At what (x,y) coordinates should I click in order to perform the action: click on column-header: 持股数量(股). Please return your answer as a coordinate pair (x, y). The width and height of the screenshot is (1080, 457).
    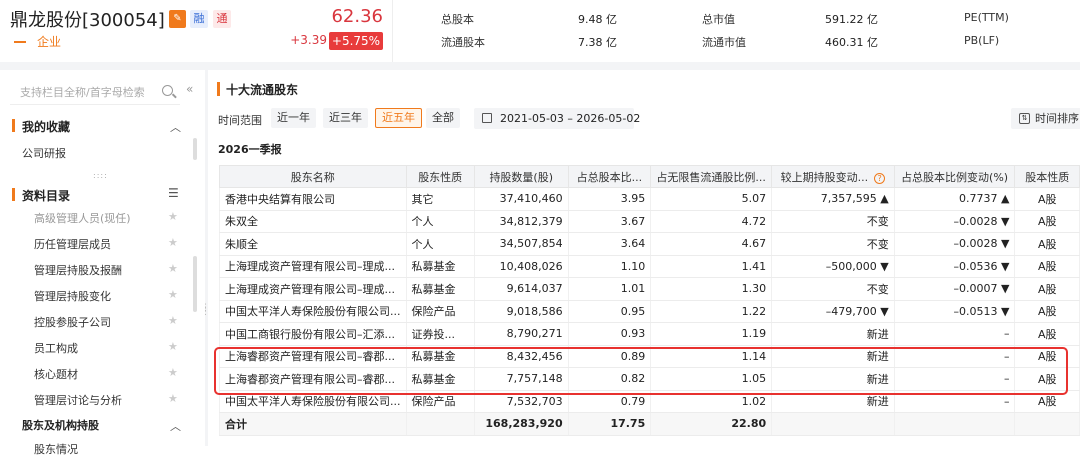
    Looking at the image, I should click on (521, 176).